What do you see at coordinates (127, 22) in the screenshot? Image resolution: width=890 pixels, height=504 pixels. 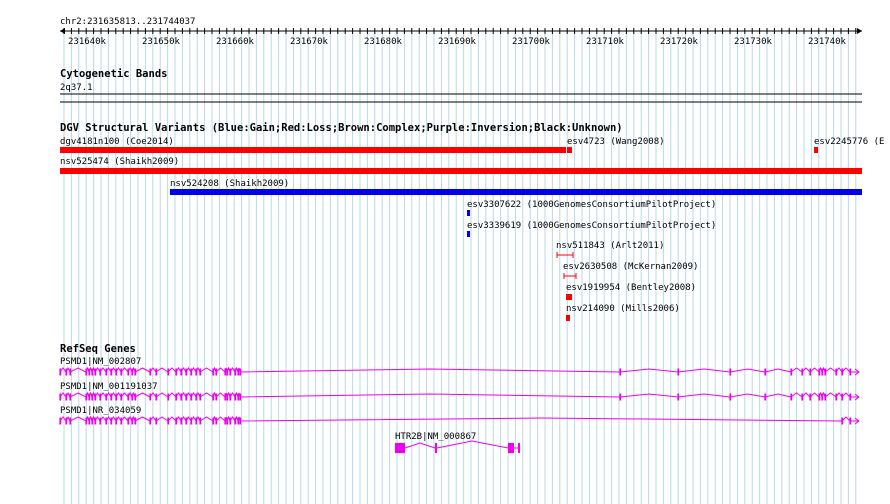 I see `ruler-range-label: chr2:231635813..231744037` at bounding box center [127, 22].